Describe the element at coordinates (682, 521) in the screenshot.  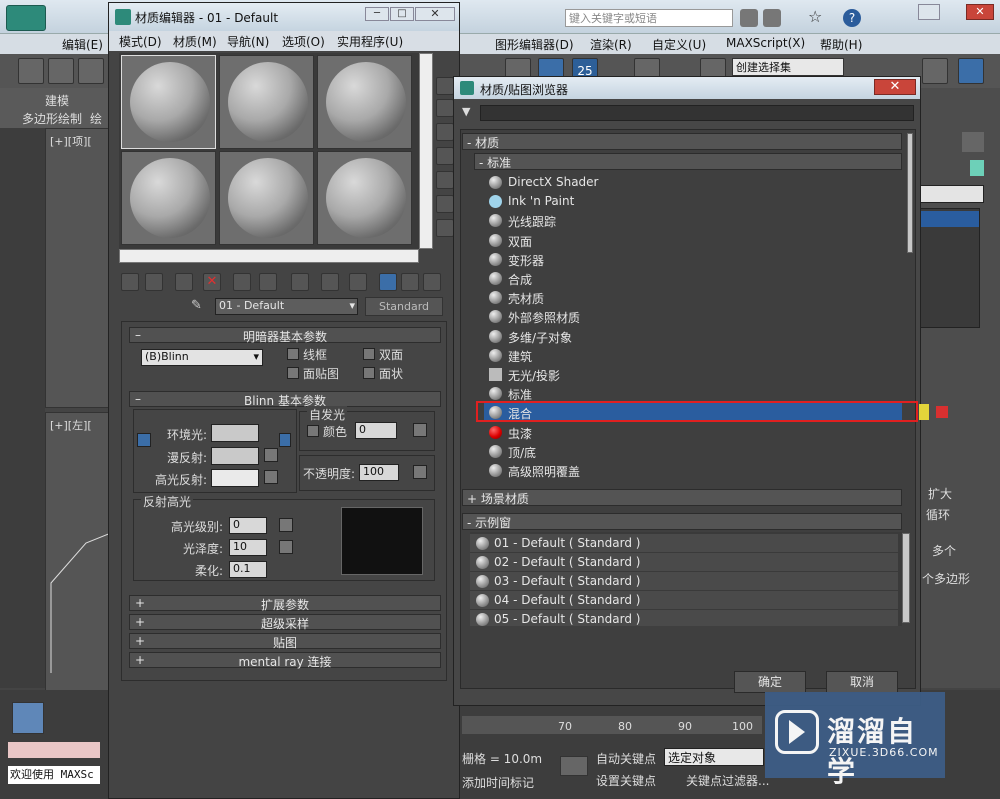
I see `section-sample-slots: - 示例窗` at that location.